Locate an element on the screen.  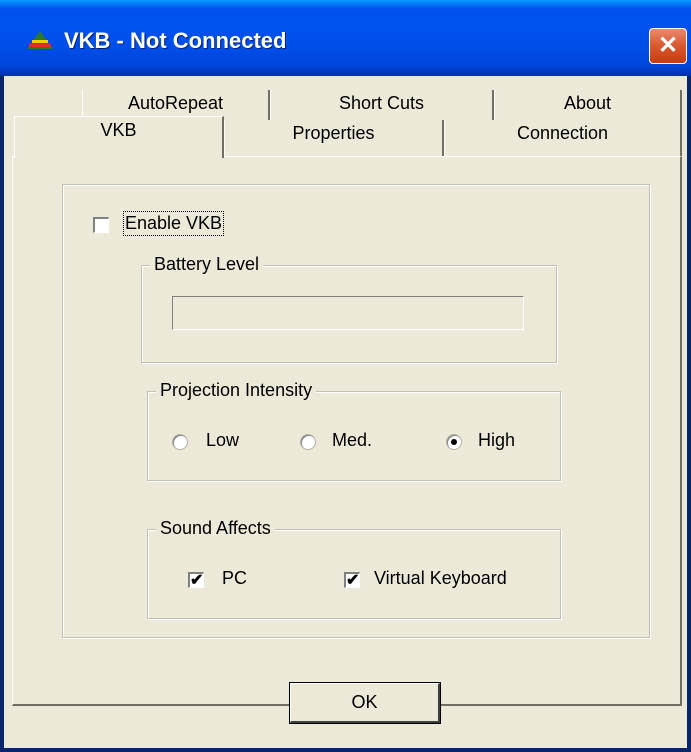
close-button: ✕ is located at coordinates (668, 46).